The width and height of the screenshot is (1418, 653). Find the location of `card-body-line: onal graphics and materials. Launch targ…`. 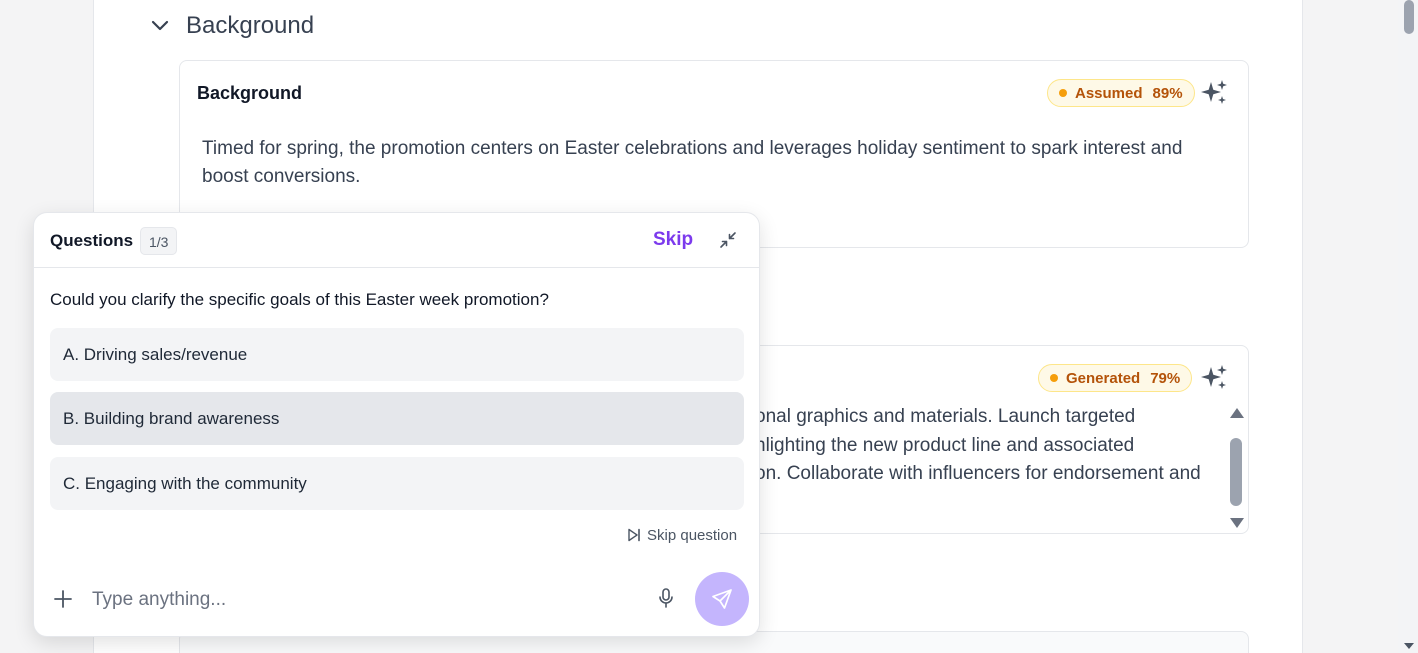

card-body-line: onal graphics and materials. Launch targ… is located at coordinates (945, 416).